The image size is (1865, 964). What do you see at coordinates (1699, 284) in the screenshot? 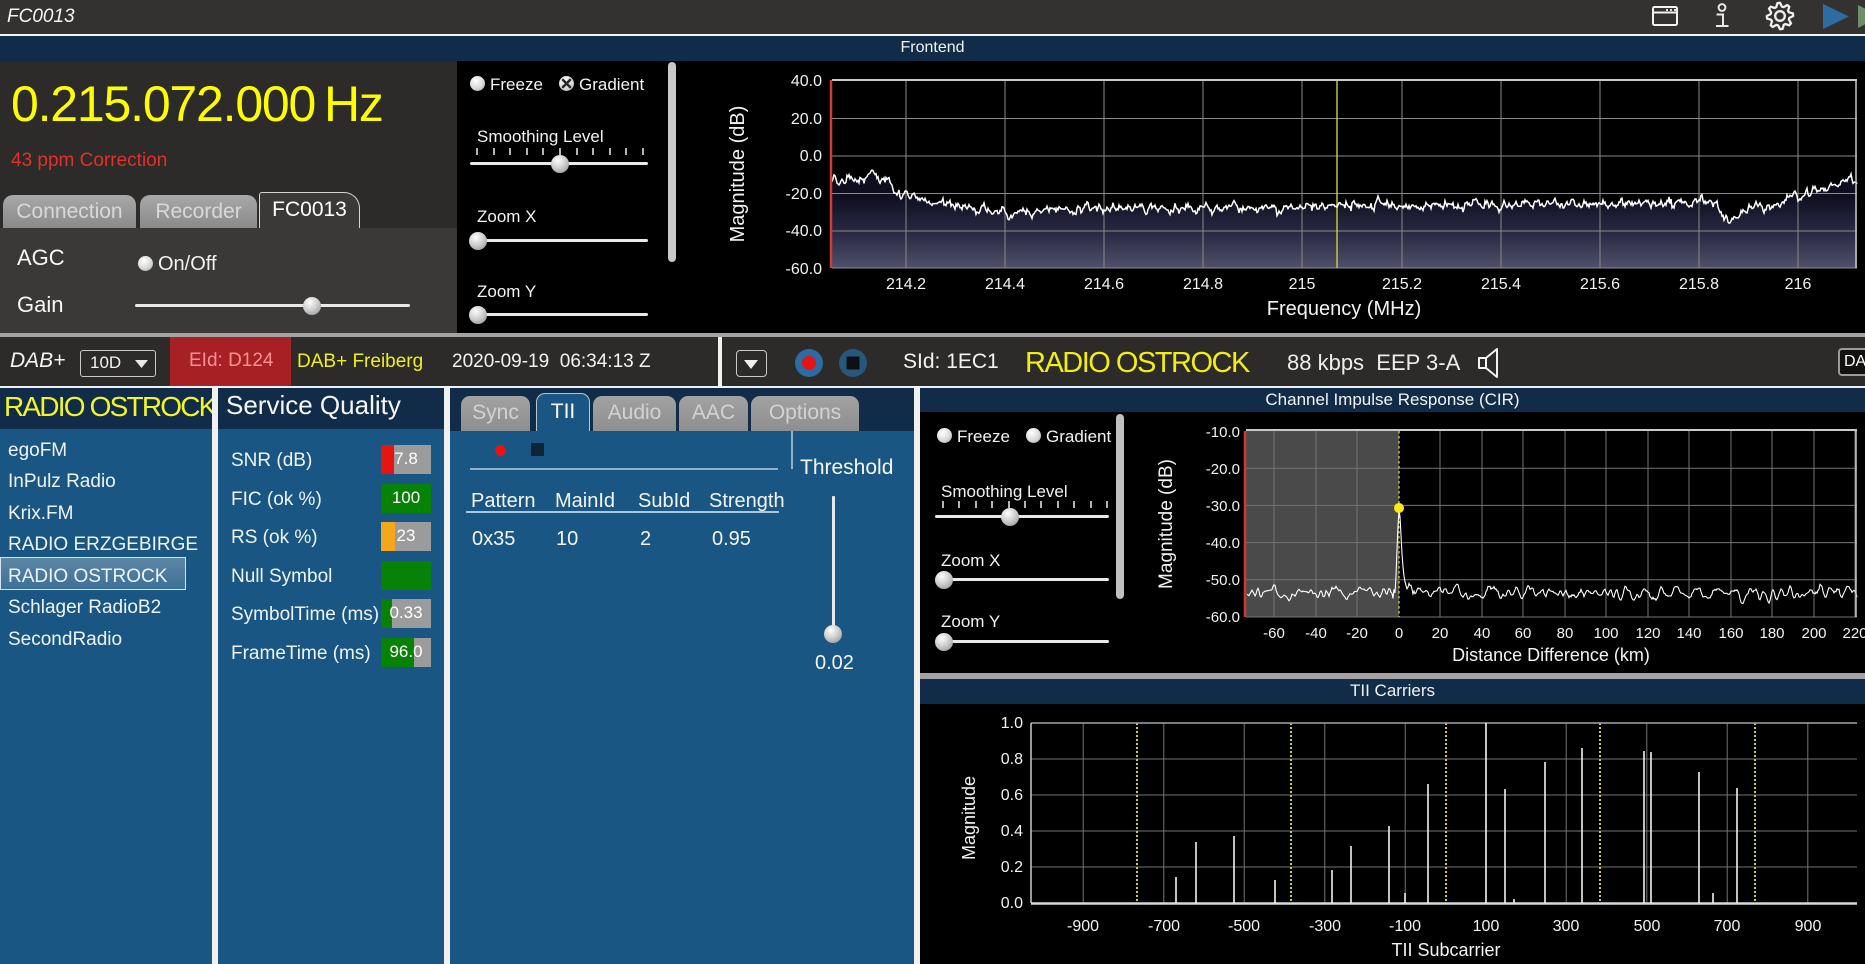
I see `svg-text: 215.8` at bounding box center [1699, 284].